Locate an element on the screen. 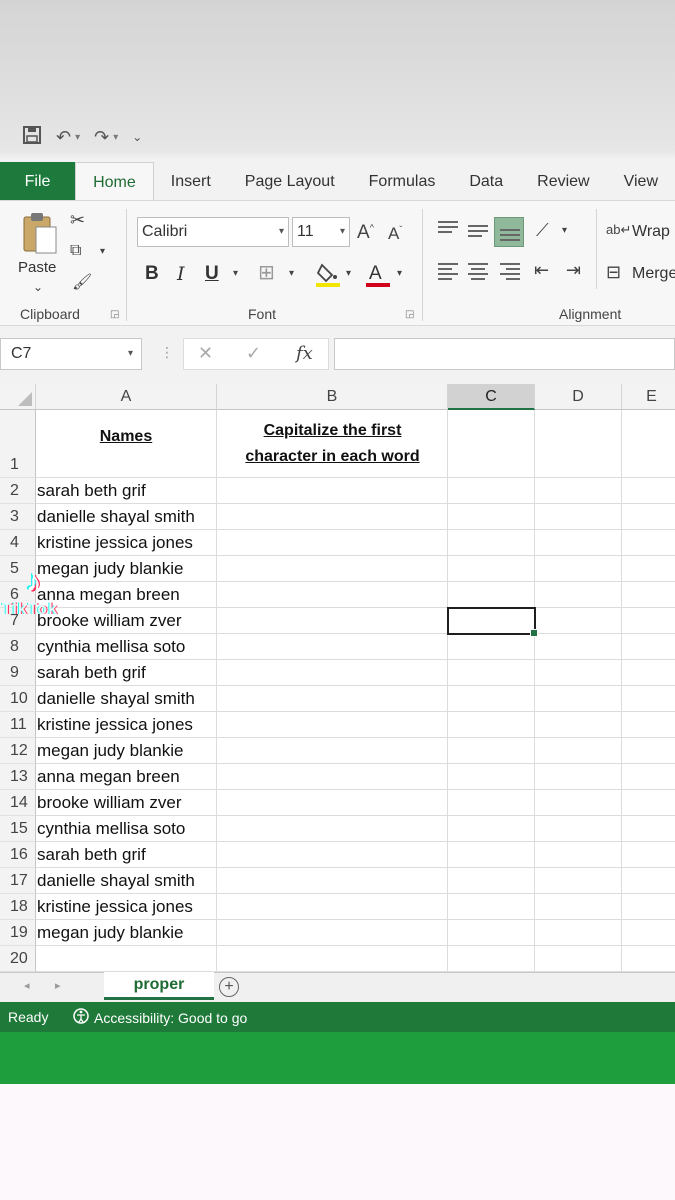  undo-dropdown-icon: ▾ is located at coordinates (77, 137).